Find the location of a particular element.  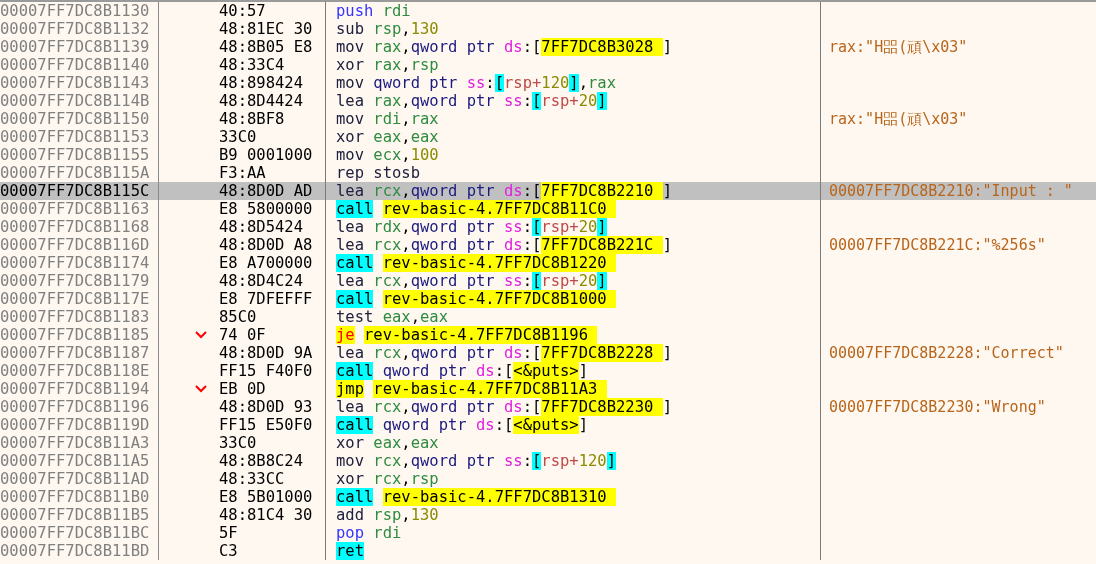

instruction-cell: pop rdi is located at coordinates (369, 533).